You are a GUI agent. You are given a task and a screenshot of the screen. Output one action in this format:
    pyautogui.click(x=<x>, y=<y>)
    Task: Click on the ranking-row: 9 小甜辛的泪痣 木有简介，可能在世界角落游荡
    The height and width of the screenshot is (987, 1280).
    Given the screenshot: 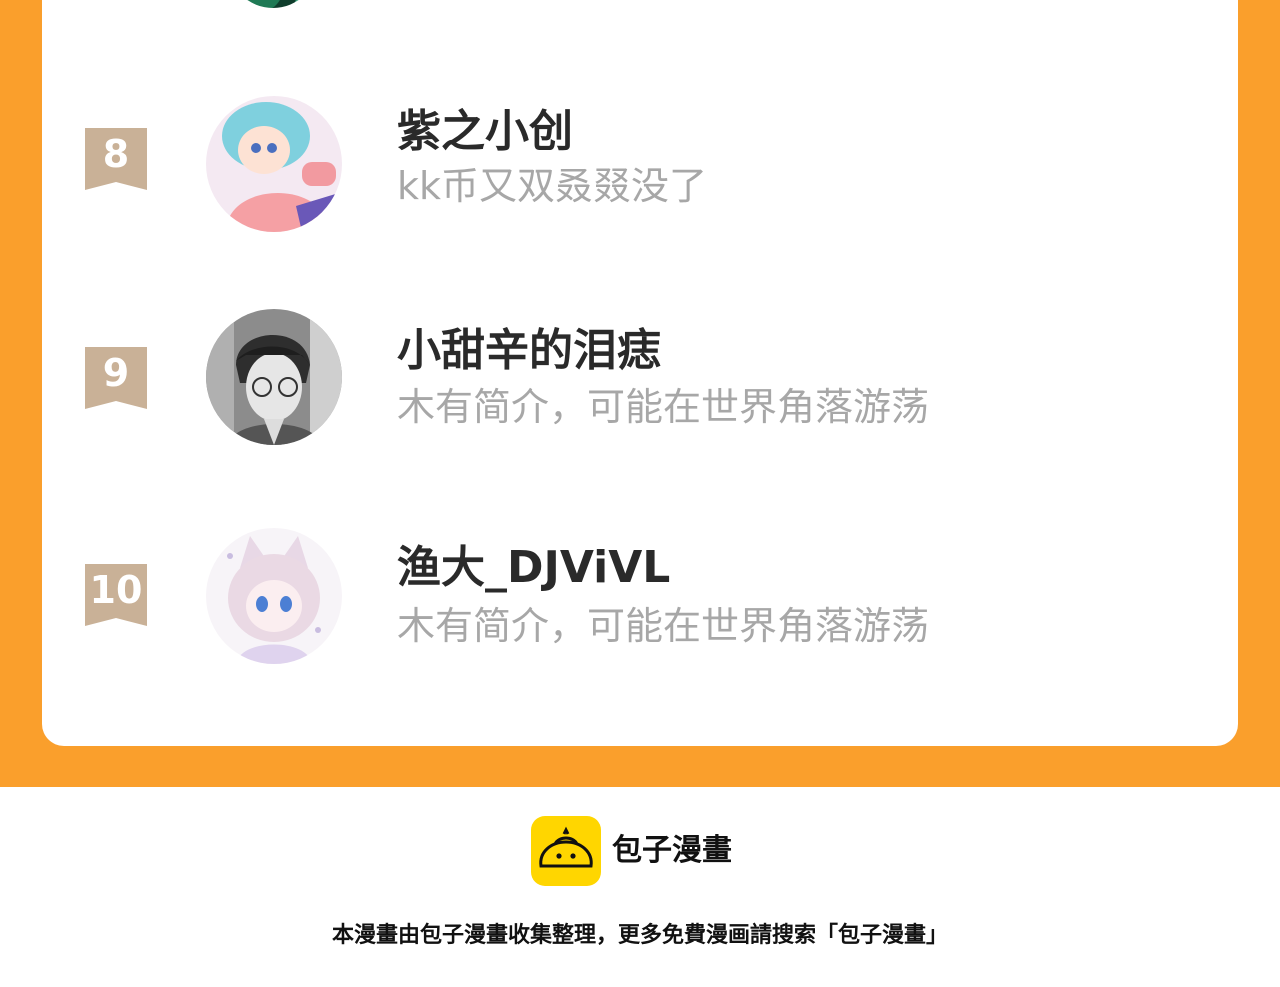 What is the action you would take?
    pyautogui.click(x=640, y=379)
    